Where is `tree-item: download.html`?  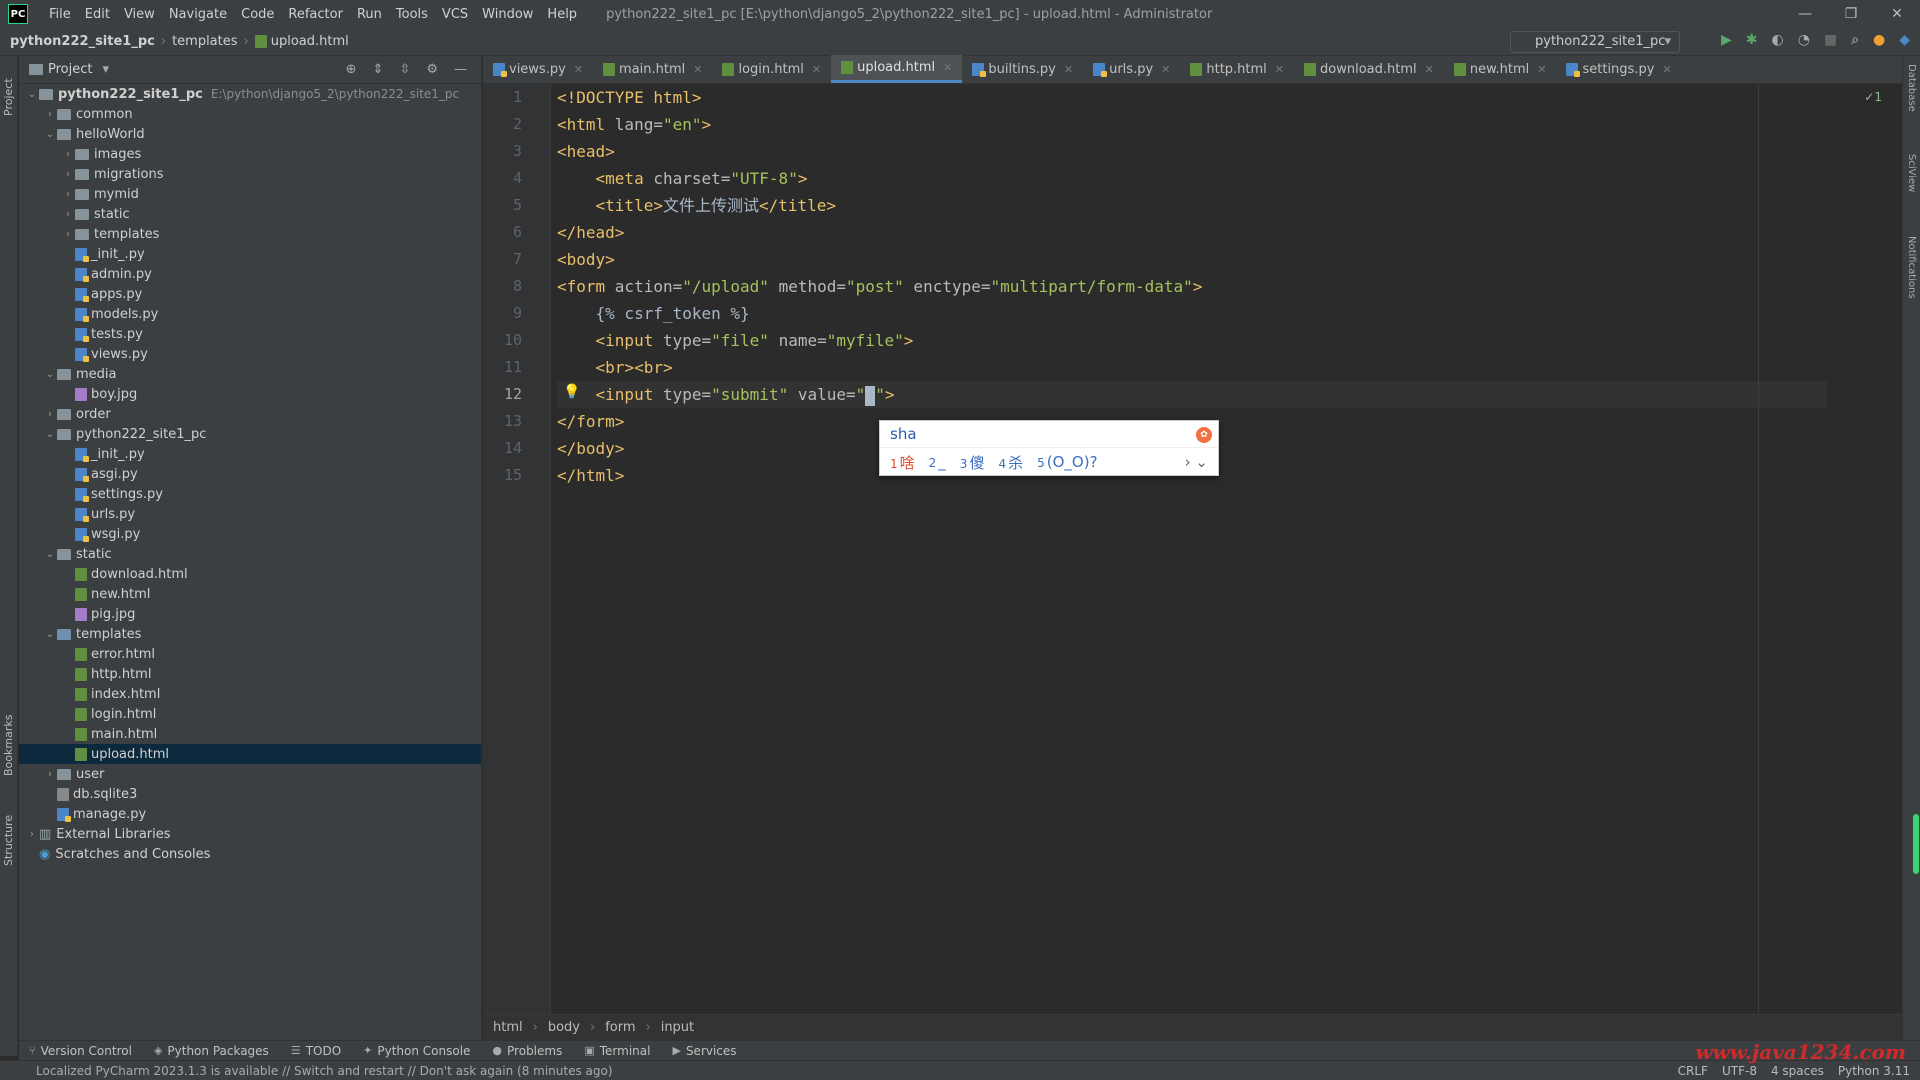
tree-item: download.html is located at coordinates (250, 574).